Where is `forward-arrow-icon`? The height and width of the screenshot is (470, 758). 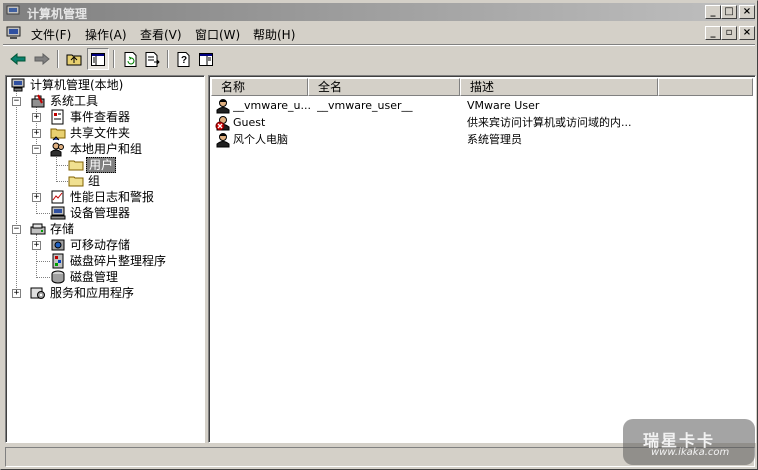
forward-arrow-icon is located at coordinates (42, 59).